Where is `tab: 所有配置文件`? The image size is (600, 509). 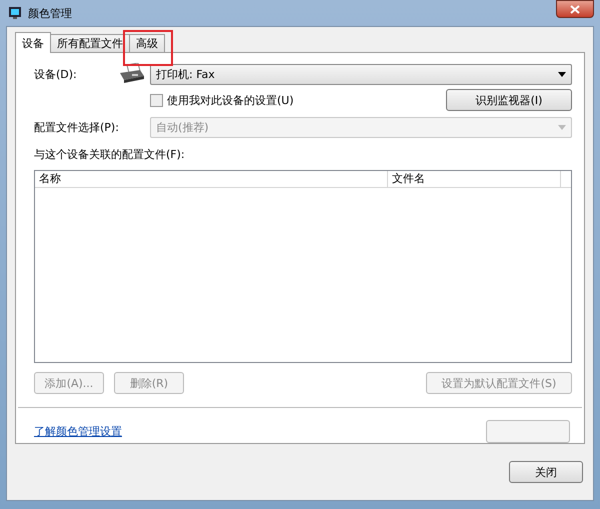
tab: 所有配置文件 is located at coordinates (90, 43).